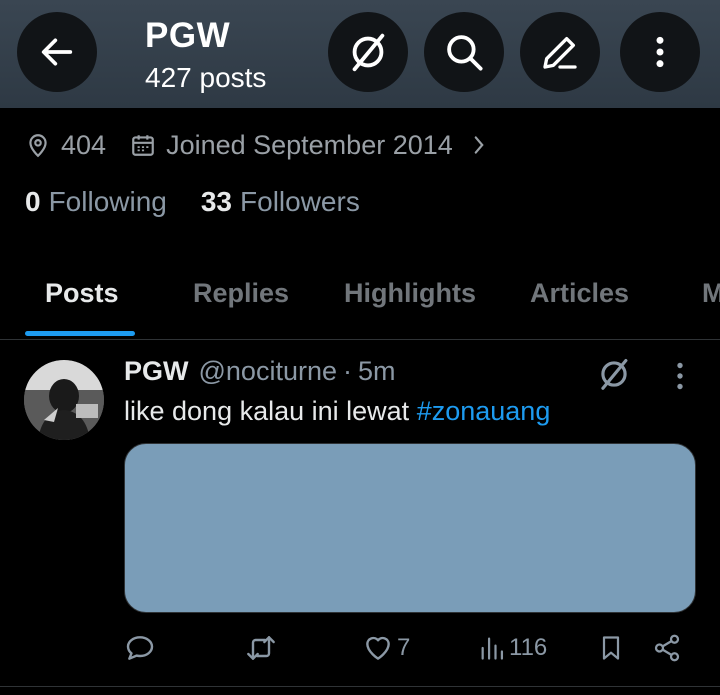 This screenshot has width=720, height=695. Describe the element at coordinates (80, 333) in the screenshot. I see `active-tab-indicator` at that location.